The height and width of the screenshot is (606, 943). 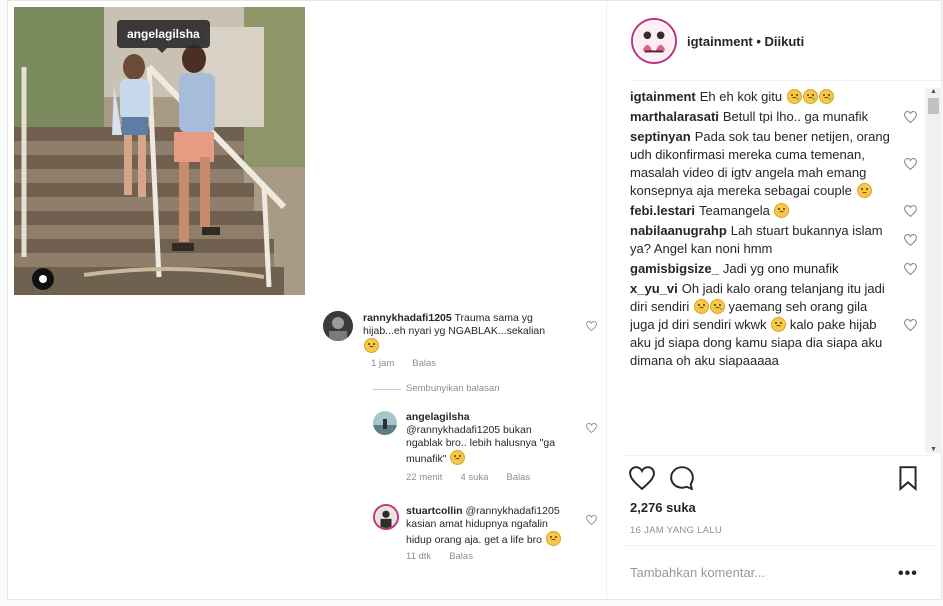 What do you see at coordinates (785, 41) in the screenshot?
I see `follow-status-button: Diikuti` at bounding box center [785, 41].